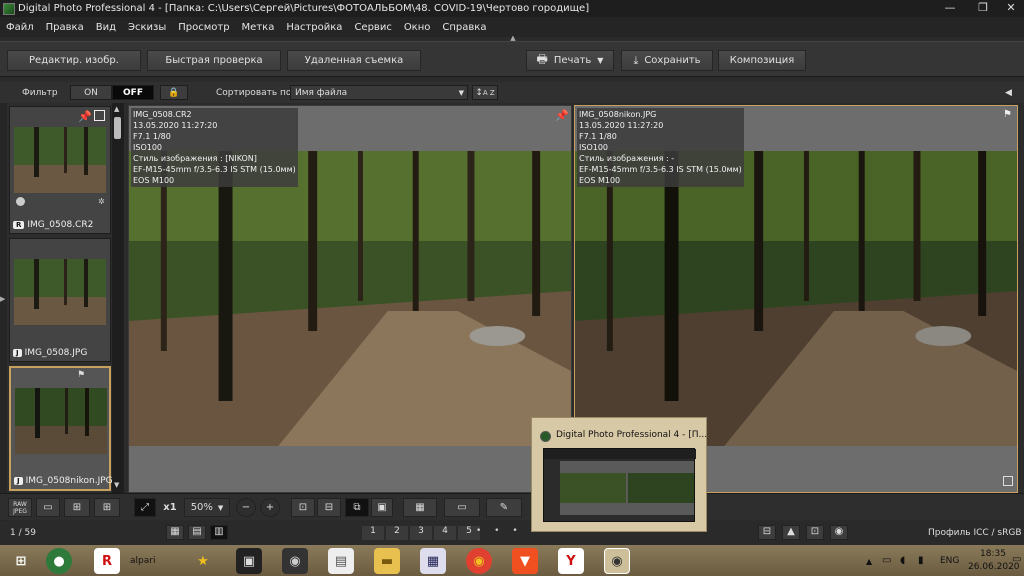 This screenshot has height=576, width=1024. Describe the element at coordinates (107, 507) in the screenshot. I see `multi-view-icon: ⊞` at that location.